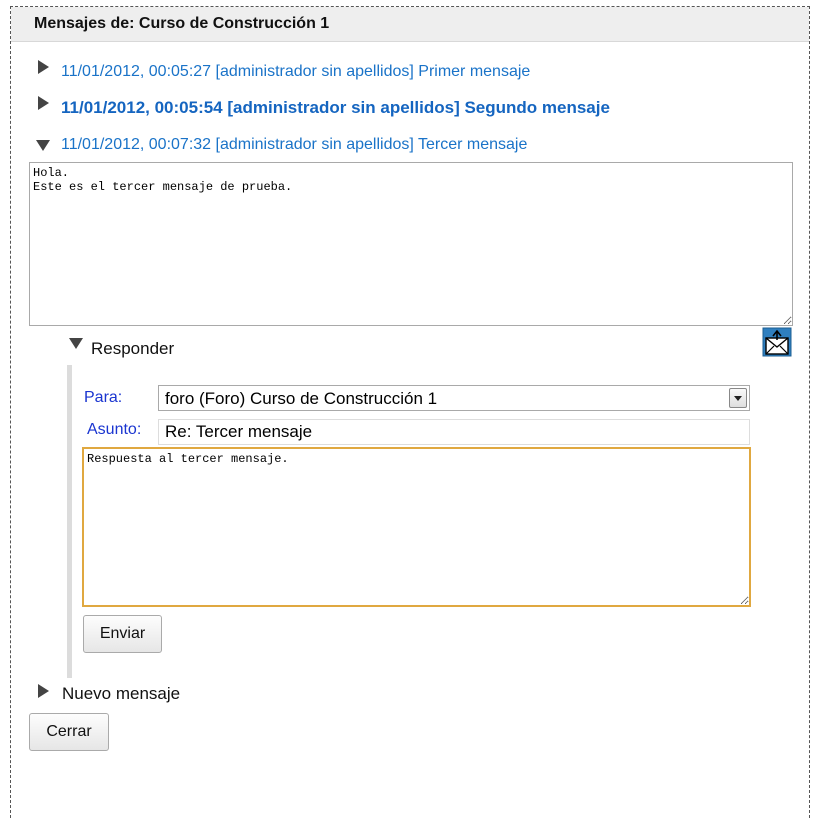 Image resolution: width=821 pixels, height=818 pixels. Describe the element at coordinates (410, 24) in the screenshot. I see `panel-header: Mensajes de: Curso de Construcción 1` at that location.